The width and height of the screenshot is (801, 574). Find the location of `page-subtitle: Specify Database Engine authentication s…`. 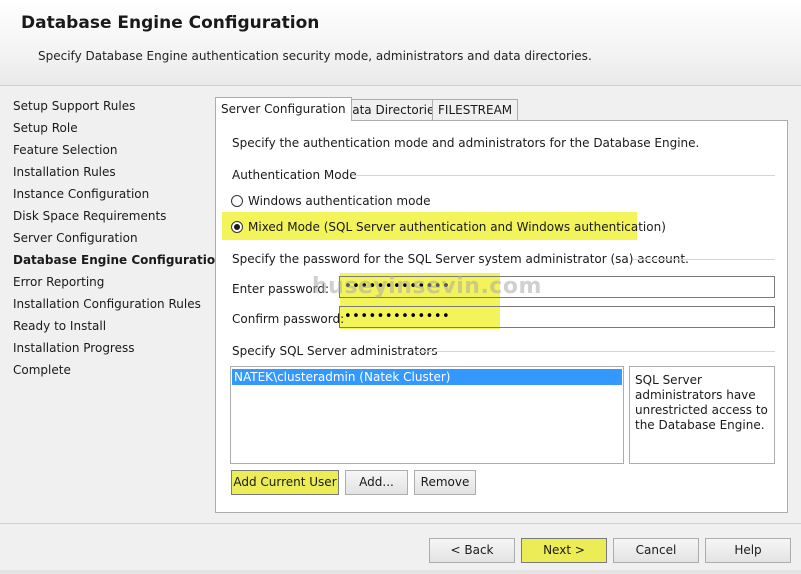

page-subtitle: Specify Database Engine authentication s… is located at coordinates (315, 56).